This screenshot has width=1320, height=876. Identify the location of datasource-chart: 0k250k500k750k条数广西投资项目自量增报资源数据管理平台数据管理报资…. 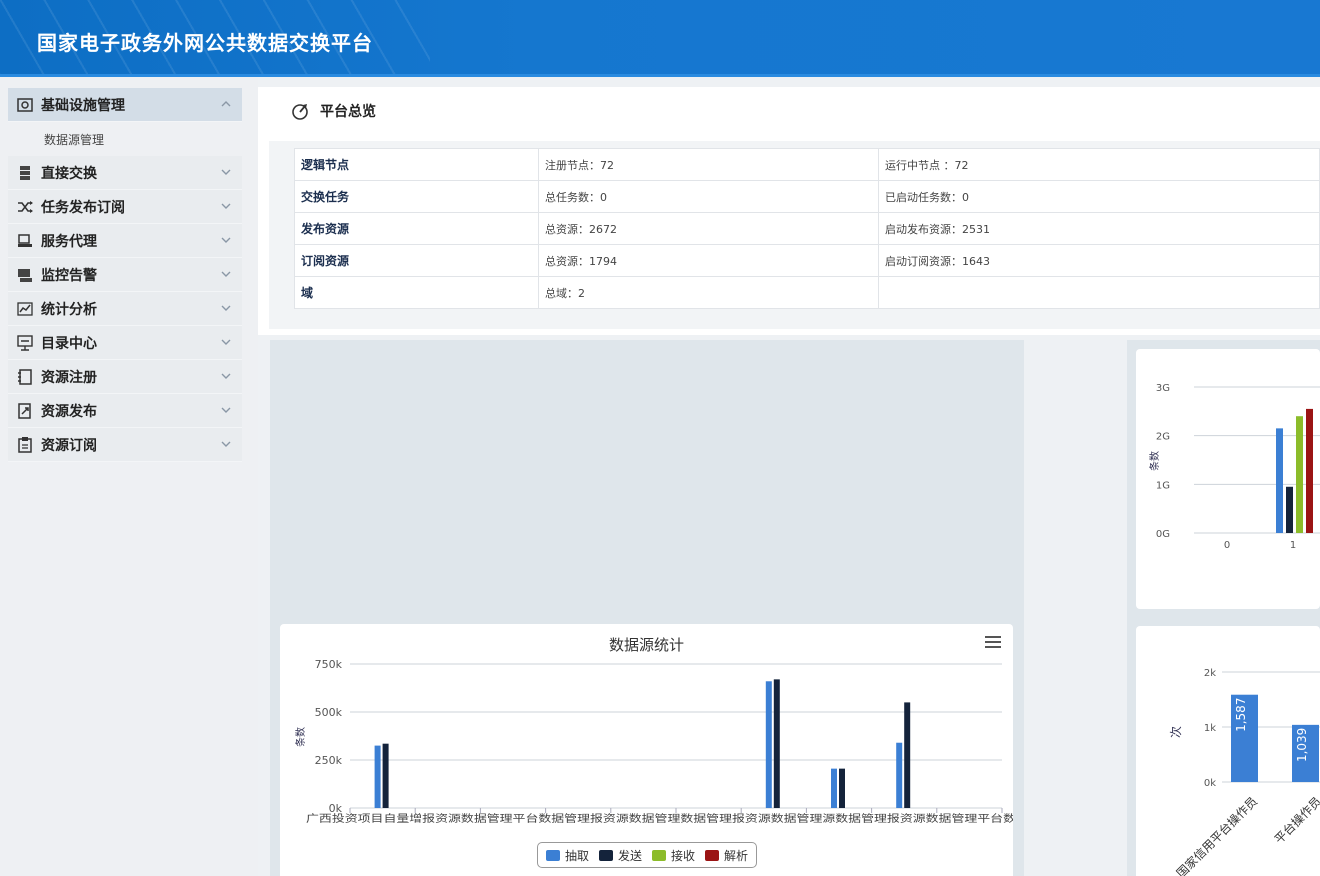
(653, 741).